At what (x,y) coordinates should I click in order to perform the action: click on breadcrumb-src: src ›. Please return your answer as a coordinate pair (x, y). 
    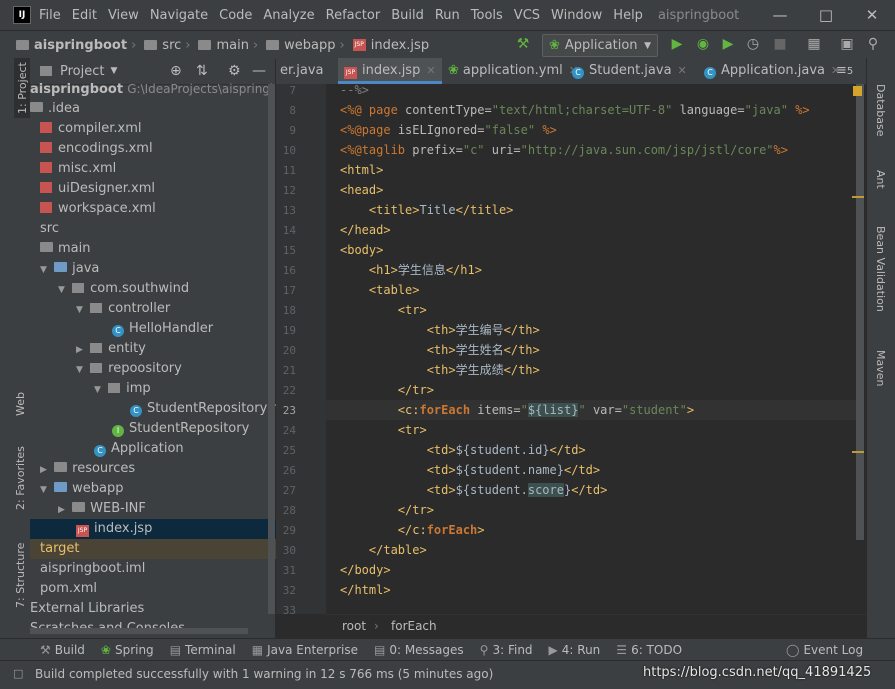
    Looking at the image, I should click on (169, 45).